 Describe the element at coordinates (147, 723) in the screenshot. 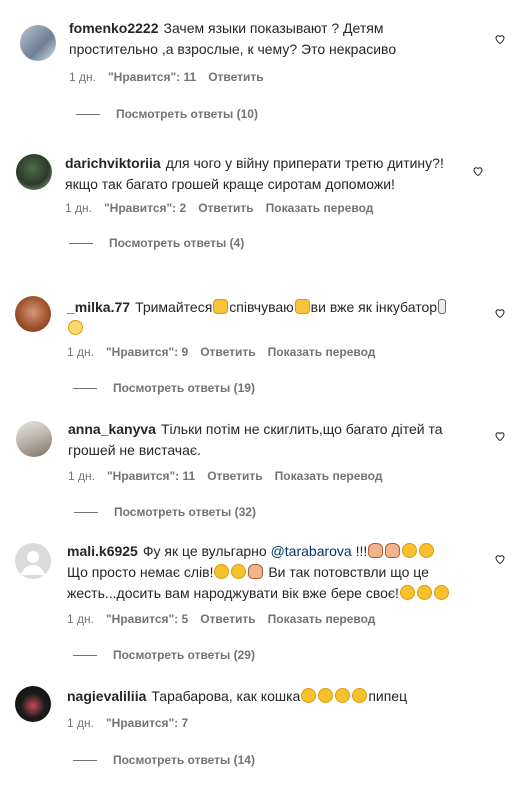

I see `likes-count: "Нравится": 7` at that location.